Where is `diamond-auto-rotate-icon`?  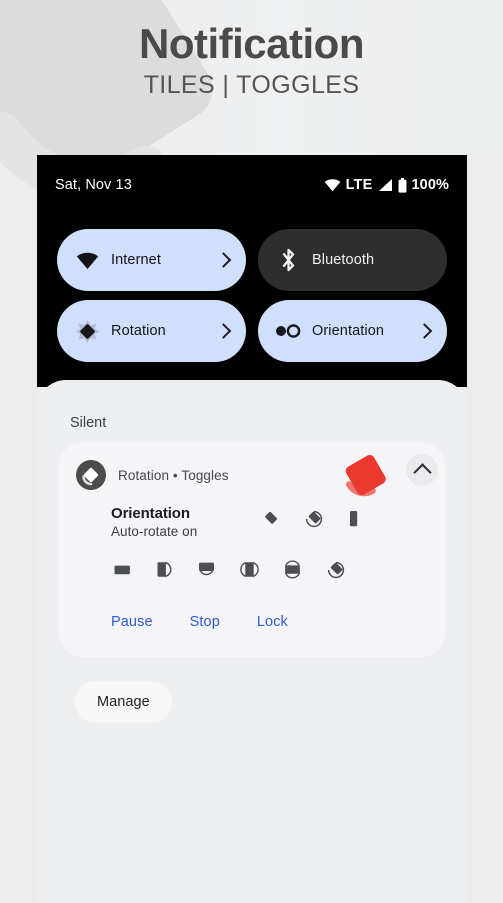
diamond-auto-rotate-icon is located at coordinates (313, 518).